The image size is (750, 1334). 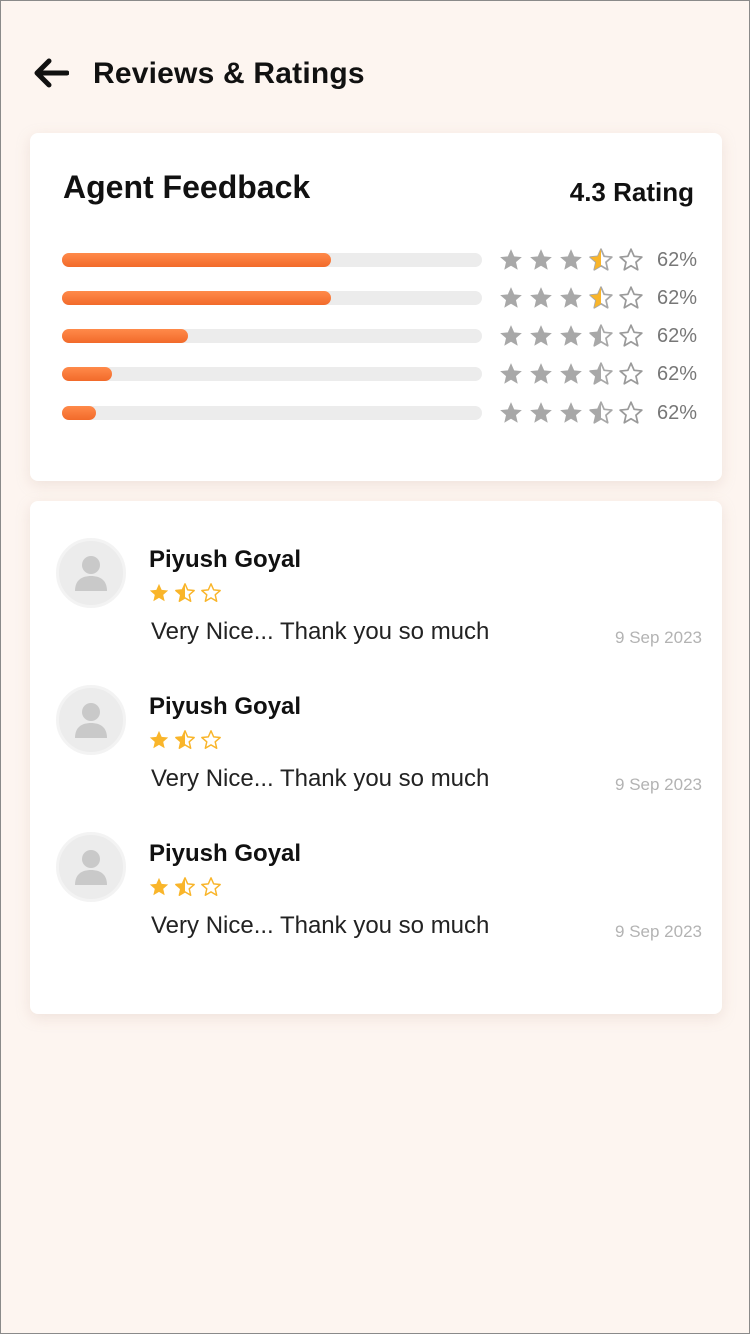 I want to click on page-title: Reviews & Ratings, so click(x=229, y=73).